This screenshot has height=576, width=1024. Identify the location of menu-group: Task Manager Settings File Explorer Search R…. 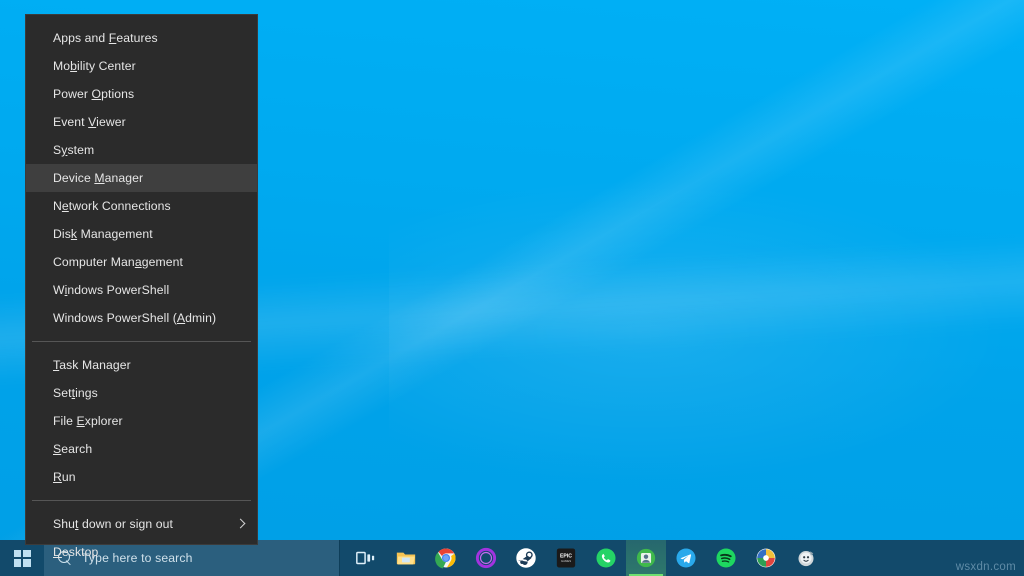
(141, 421).